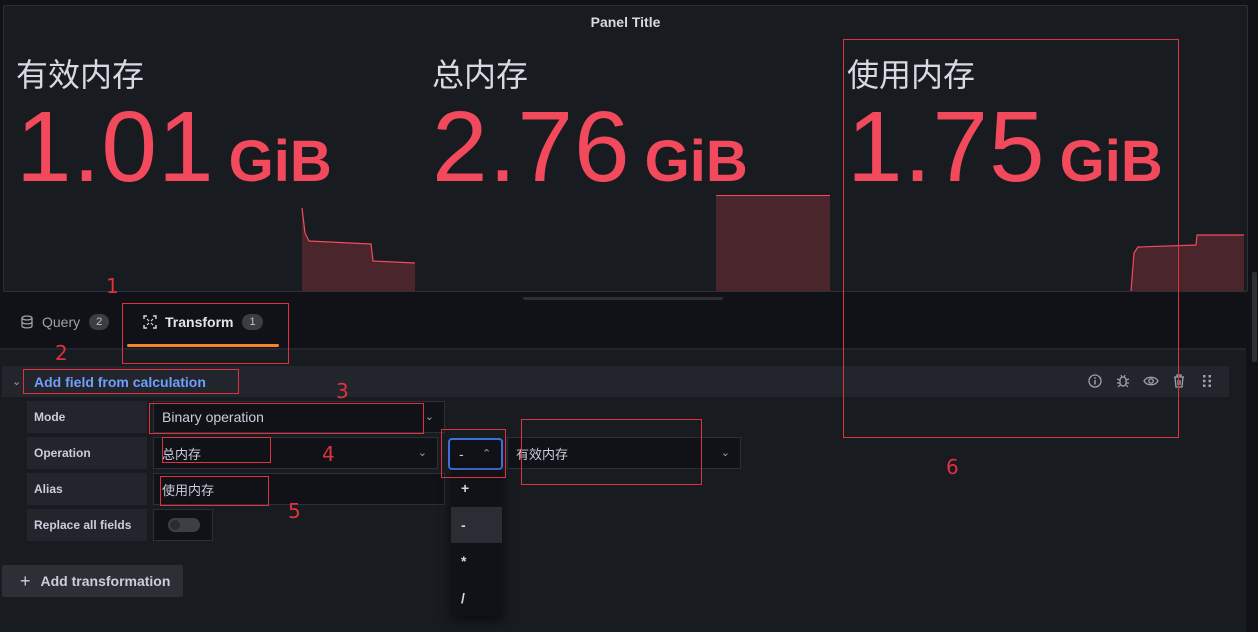  What do you see at coordinates (475, 454) in the screenshot?
I see `operator-select: - ⌃` at bounding box center [475, 454].